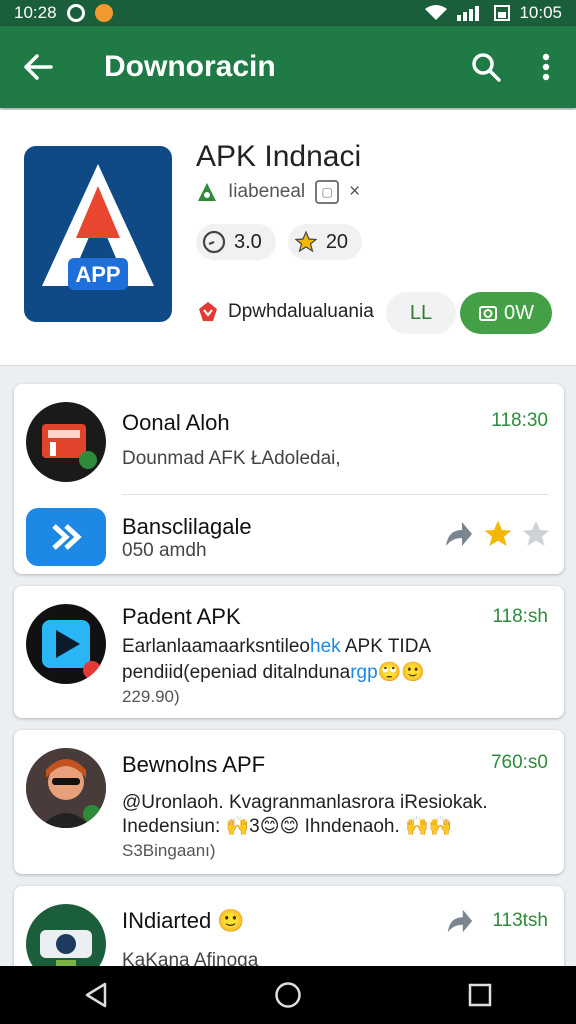 The height and width of the screenshot is (1024, 576). I want to click on square-recents-icon, so click(480, 995).